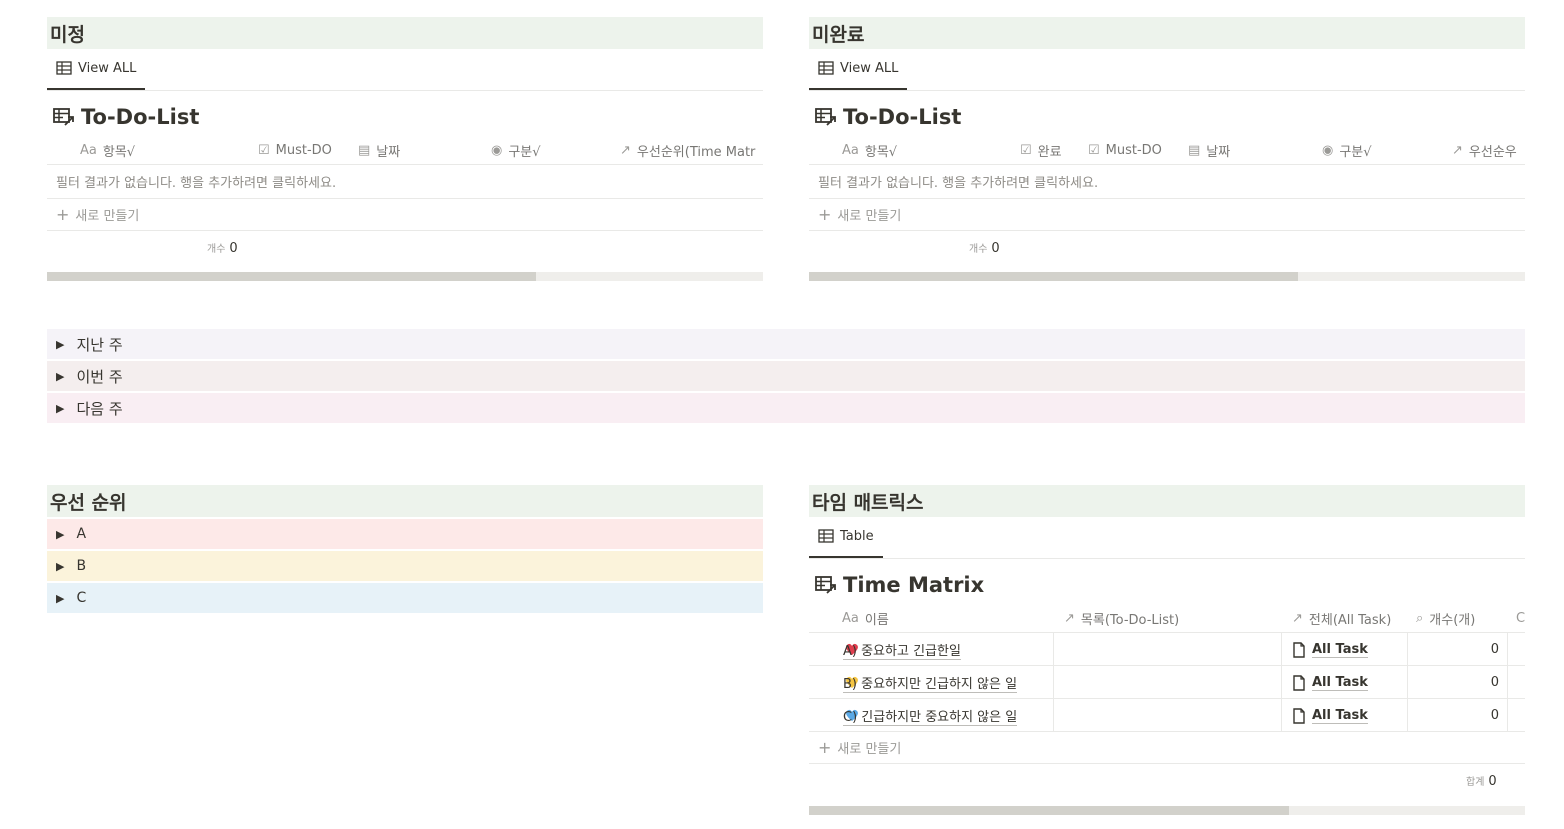  Describe the element at coordinates (405, 598) in the screenshot. I see `toggle-priority-c: ▶ C` at that location.